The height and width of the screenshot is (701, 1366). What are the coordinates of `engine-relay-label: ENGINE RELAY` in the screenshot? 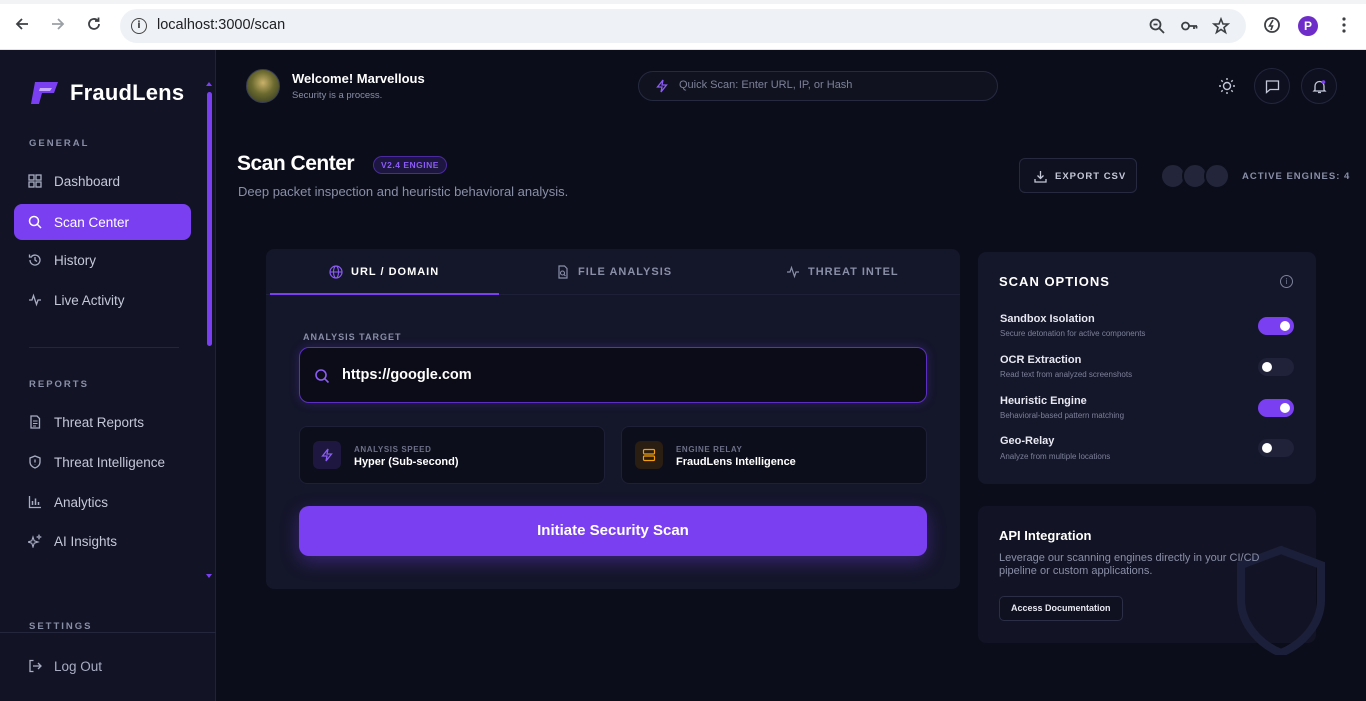 It's located at (709, 449).